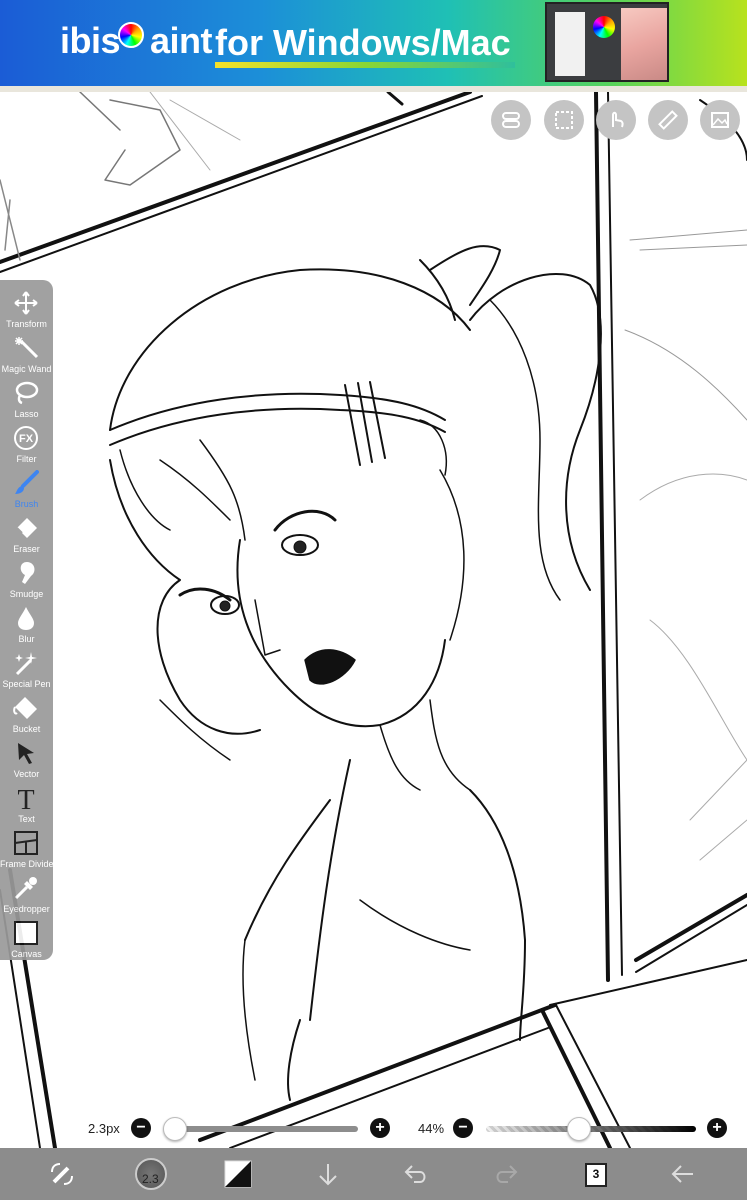  I want to click on ad-screenshot-thumbnail, so click(607, 42).